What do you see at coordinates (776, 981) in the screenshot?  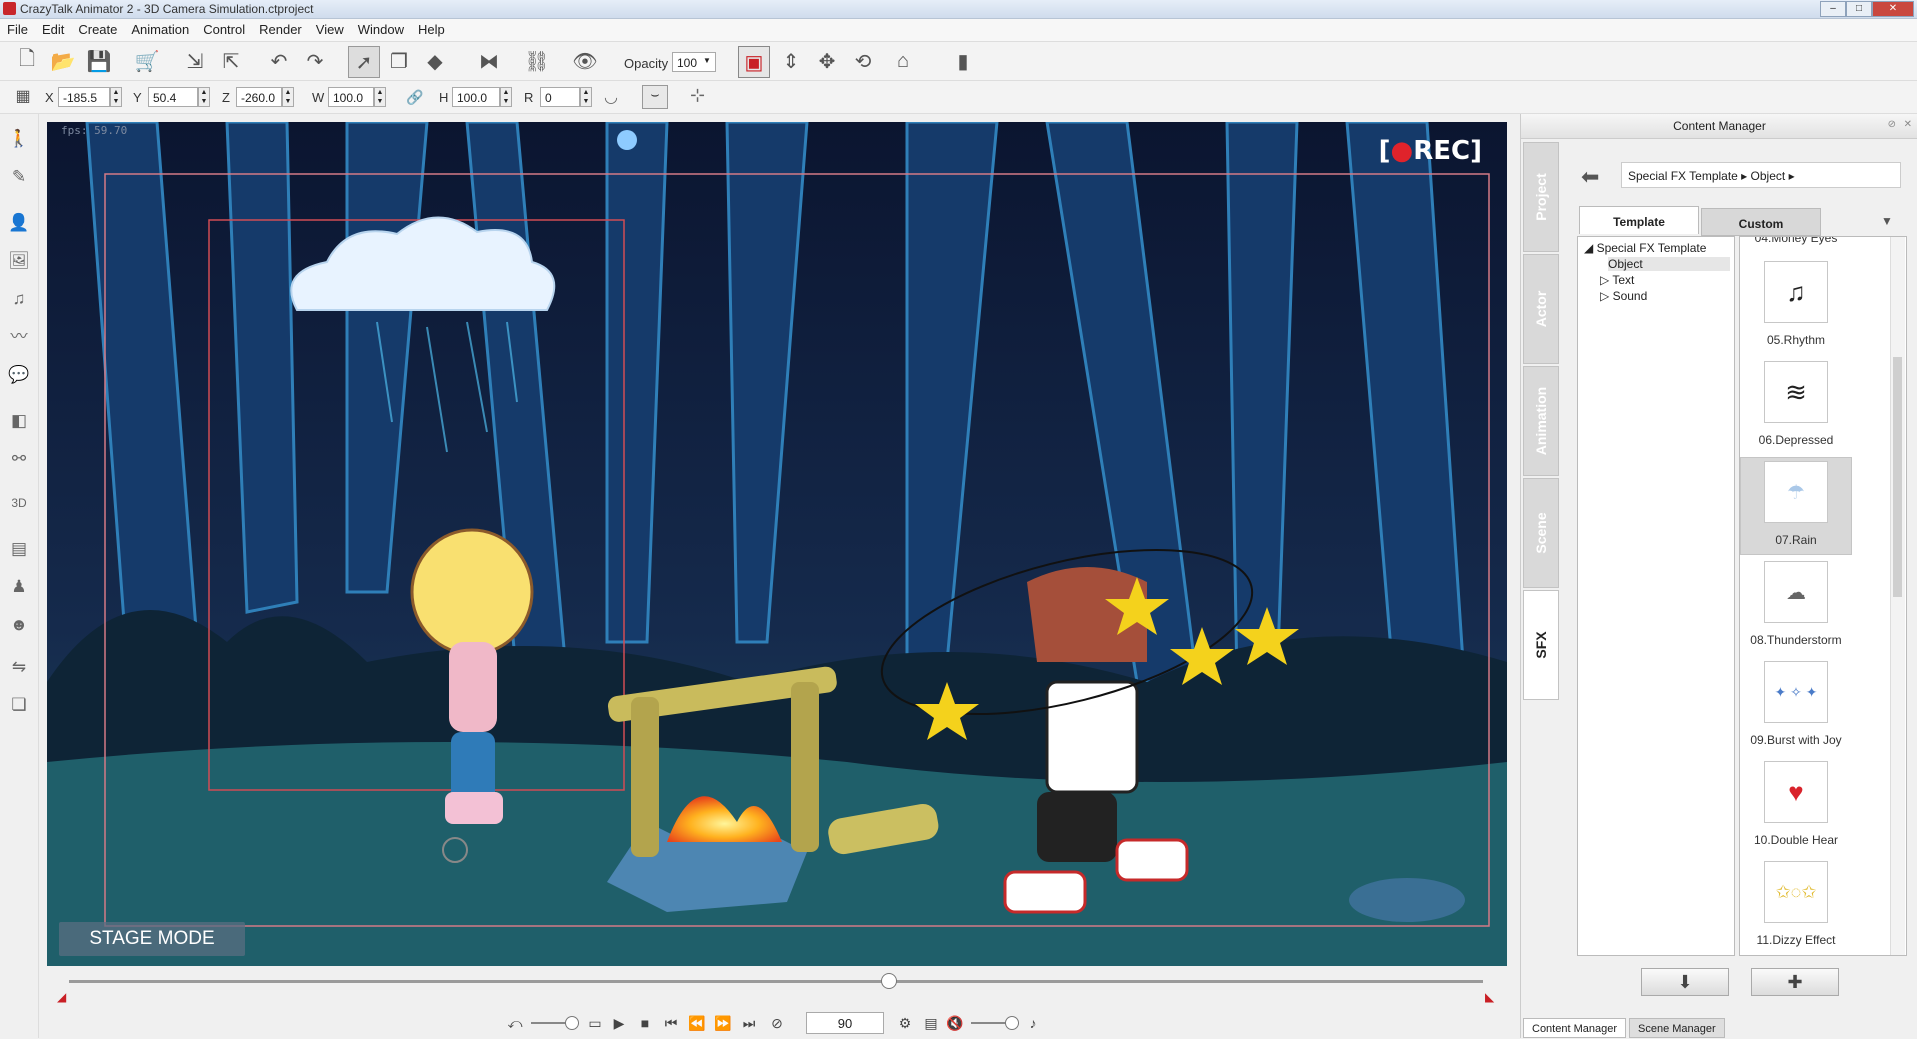 I see `timeline-track` at bounding box center [776, 981].